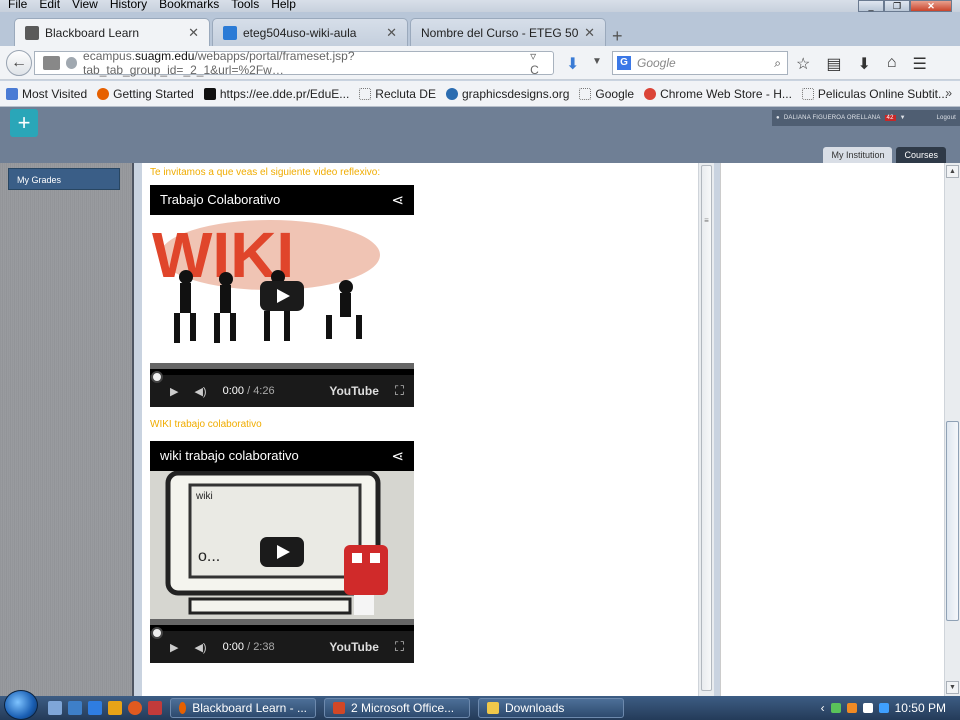  I want to click on minimize-button: _, so click(871, 6).